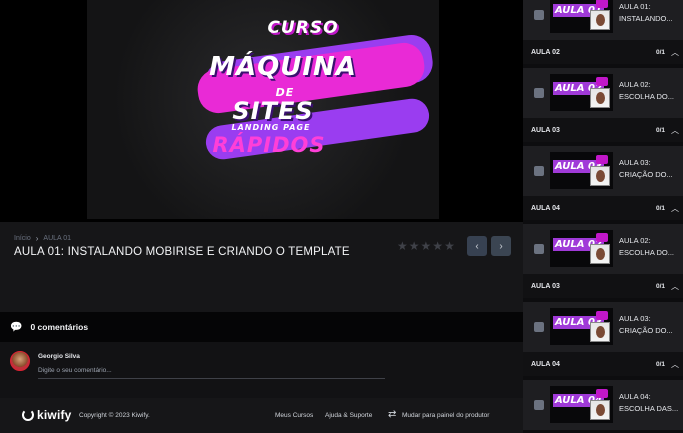 Image resolution: width=683 pixels, height=433 pixels. I want to click on chevron-left-icon: ‹, so click(477, 246).